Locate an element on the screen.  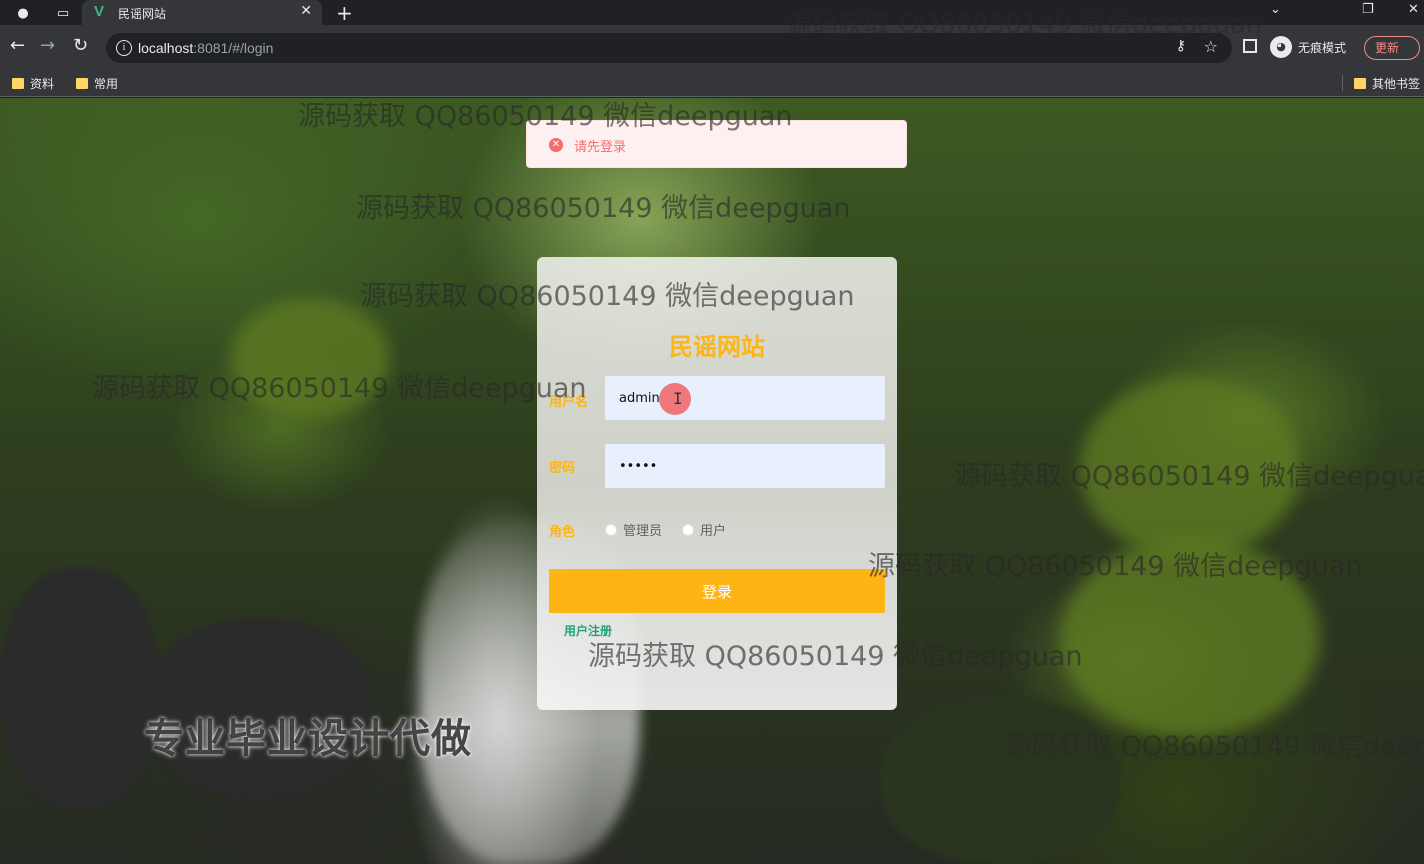
url-text: localhost:8081/#/login is located at coordinates (205, 48).